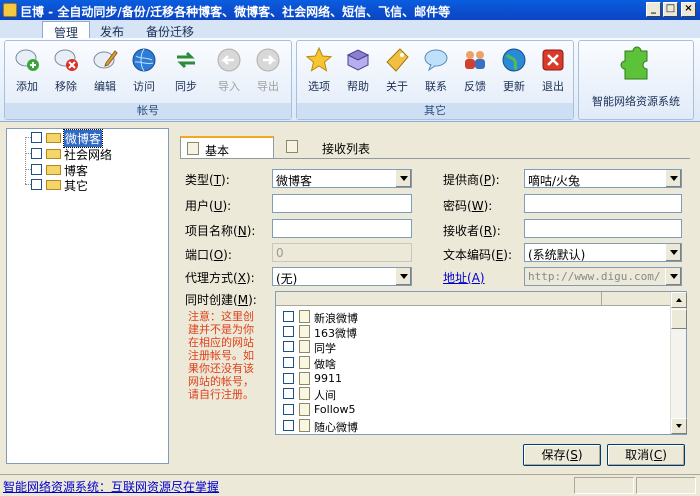  What do you see at coordinates (553, 86) in the screenshot?
I see `exit-label: 退出` at bounding box center [553, 86].